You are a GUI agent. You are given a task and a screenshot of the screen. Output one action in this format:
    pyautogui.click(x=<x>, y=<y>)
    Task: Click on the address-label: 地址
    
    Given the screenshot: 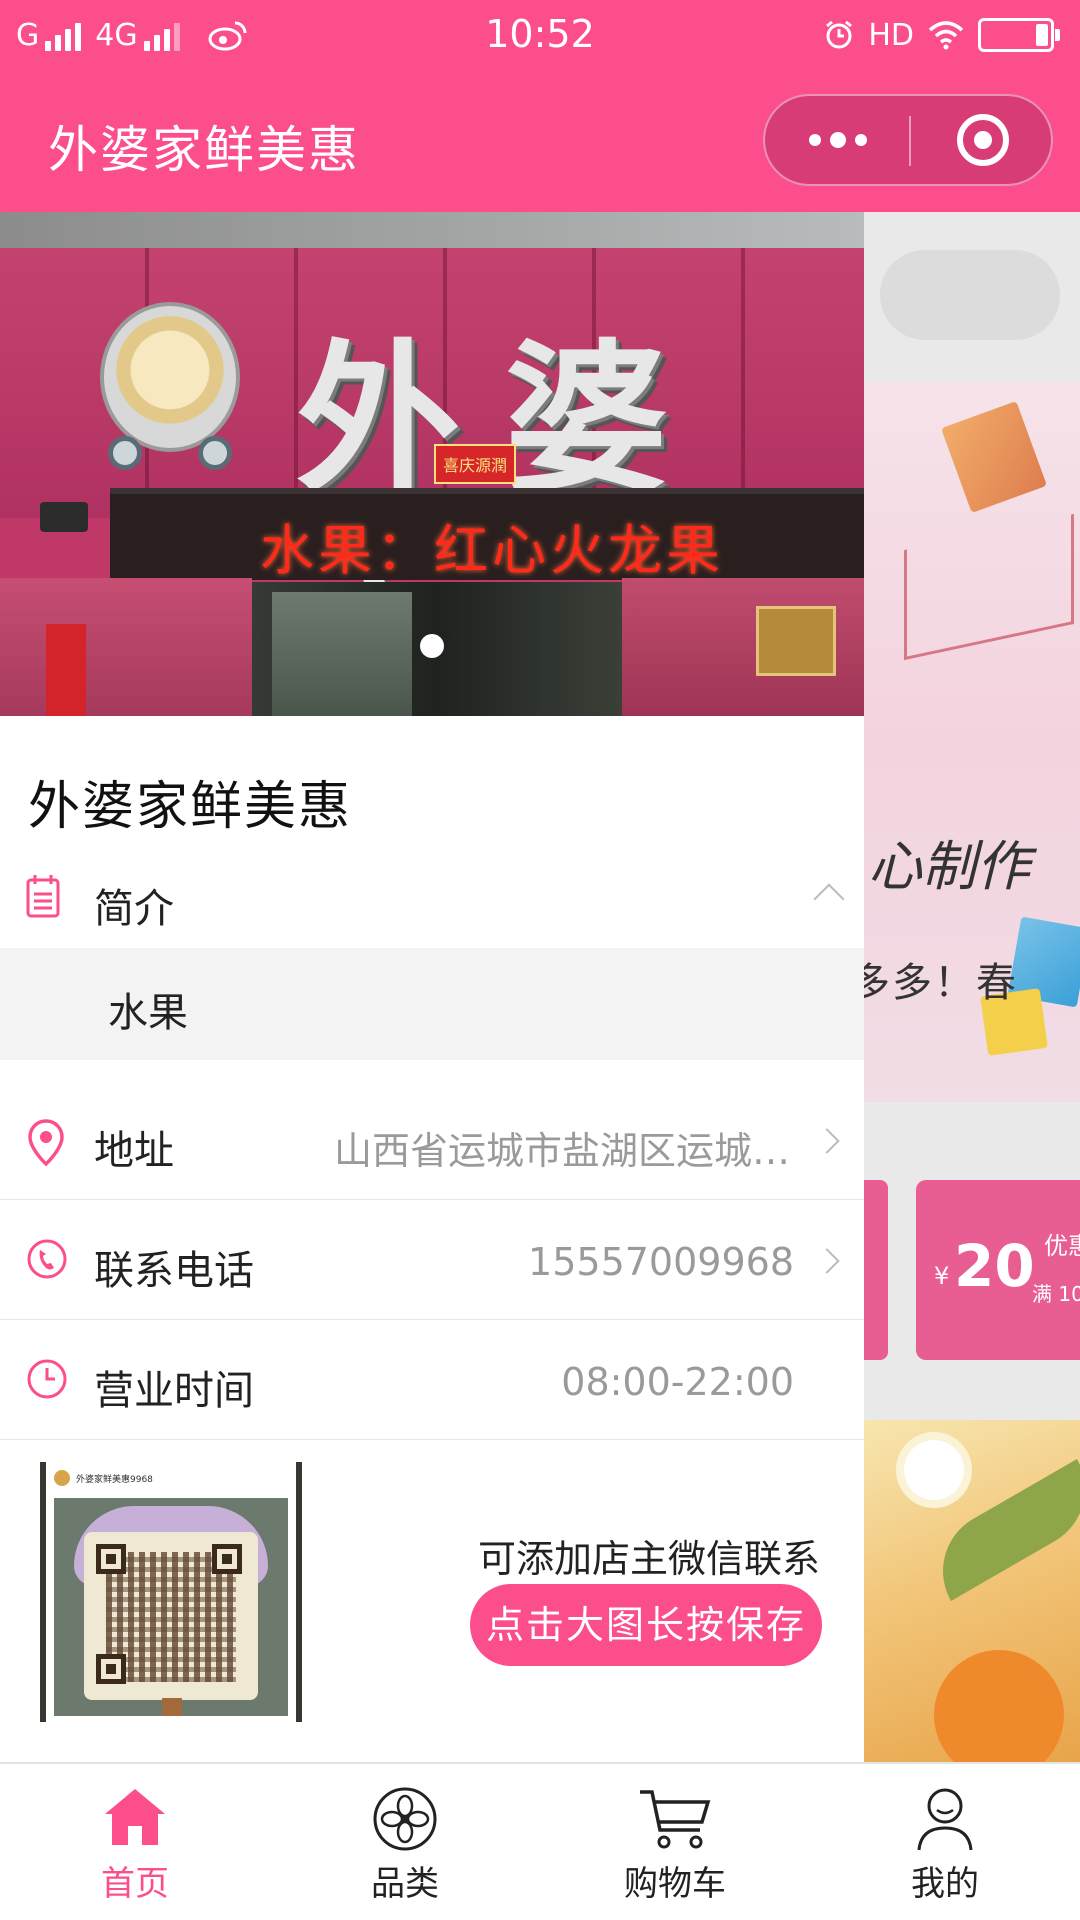 What is the action you would take?
    pyautogui.click(x=134, y=1151)
    